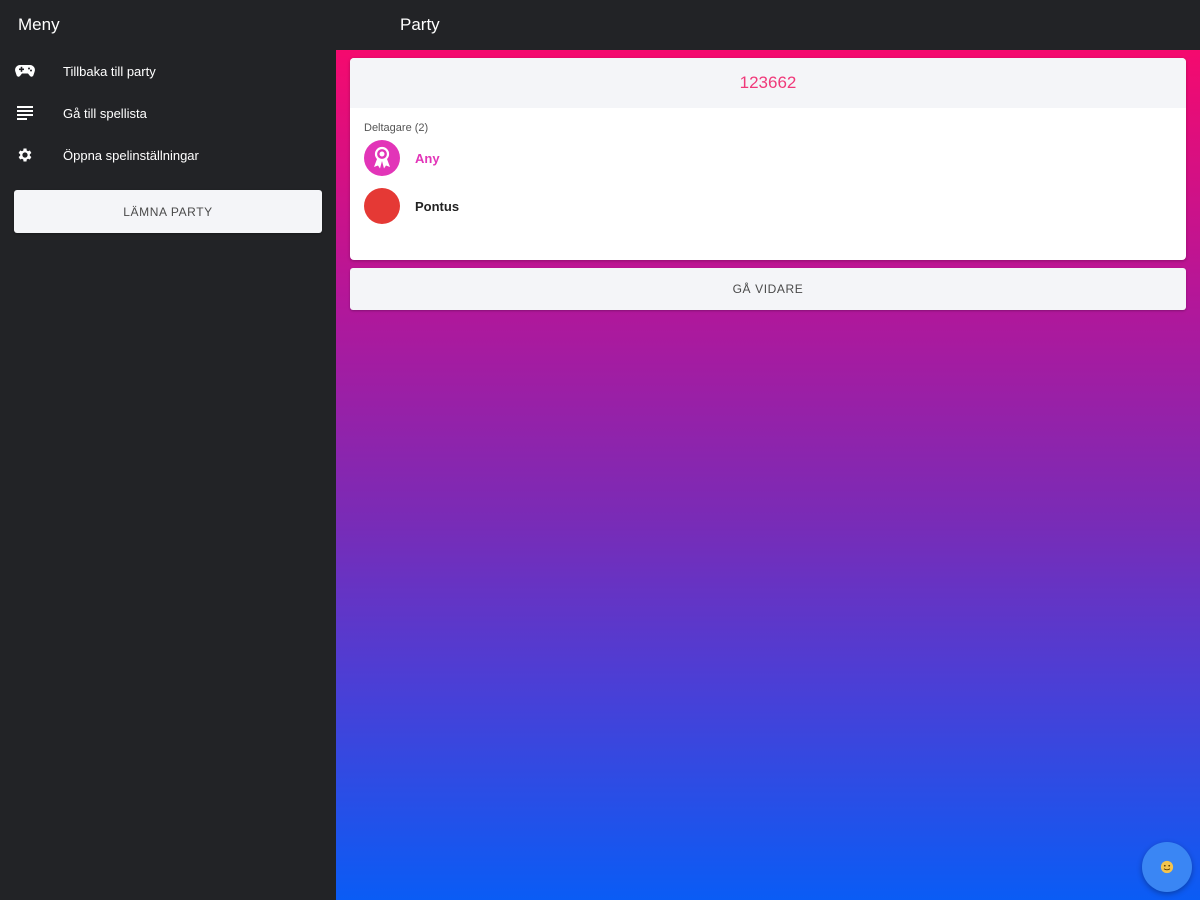 Image resolution: width=1200 pixels, height=900 pixels. Describe the element at coordinates (396, 128) in the screenshot. I see `participants-label: Deltagare (2)` at that location.